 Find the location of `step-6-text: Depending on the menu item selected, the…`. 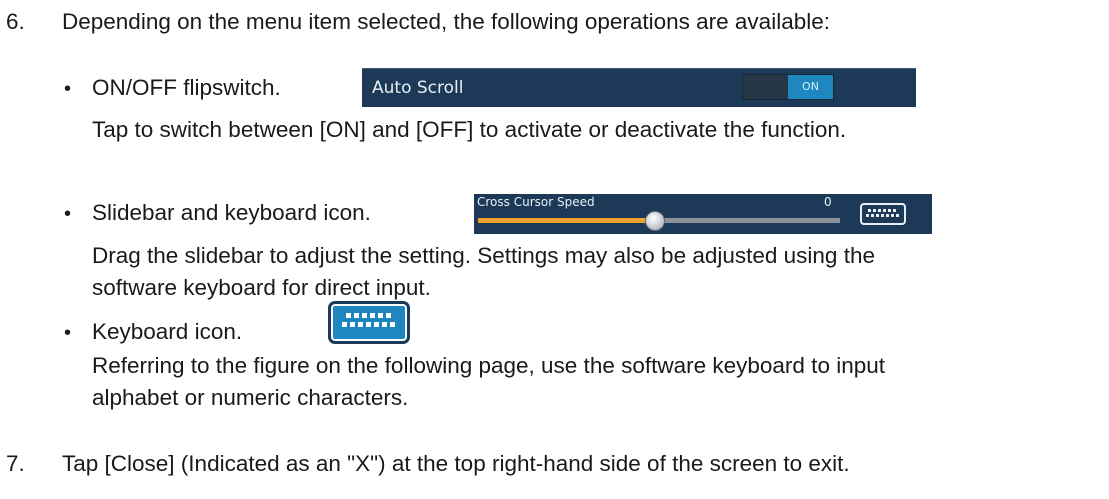

step-6-text: Depending on the menu item selected, the… is located at coordinates (446, 21).